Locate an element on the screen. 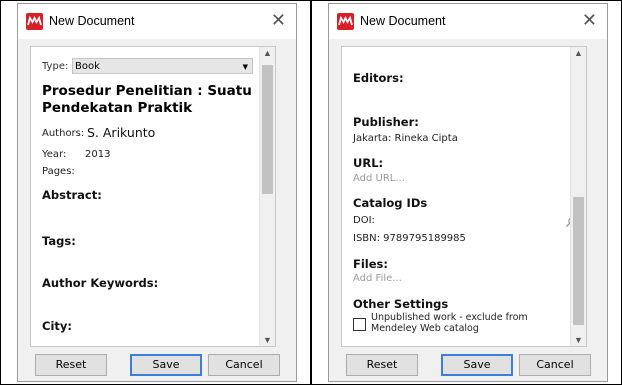  publisher-label: Publisher: is located at coordinates (386, 122).